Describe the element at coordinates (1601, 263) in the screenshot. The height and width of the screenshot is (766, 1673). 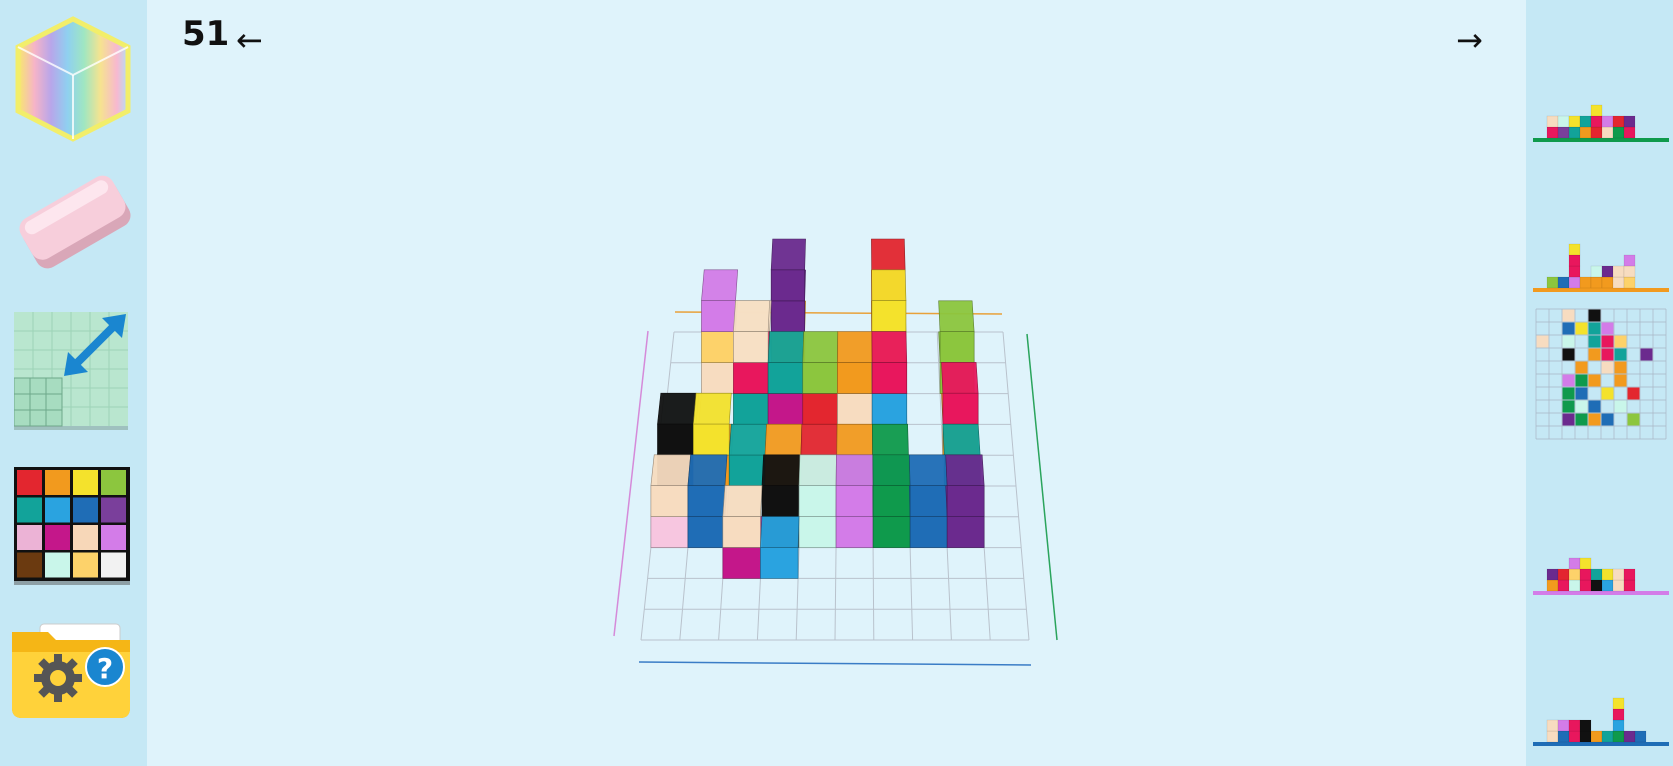
I see `side-view-thumbnail` at that location.